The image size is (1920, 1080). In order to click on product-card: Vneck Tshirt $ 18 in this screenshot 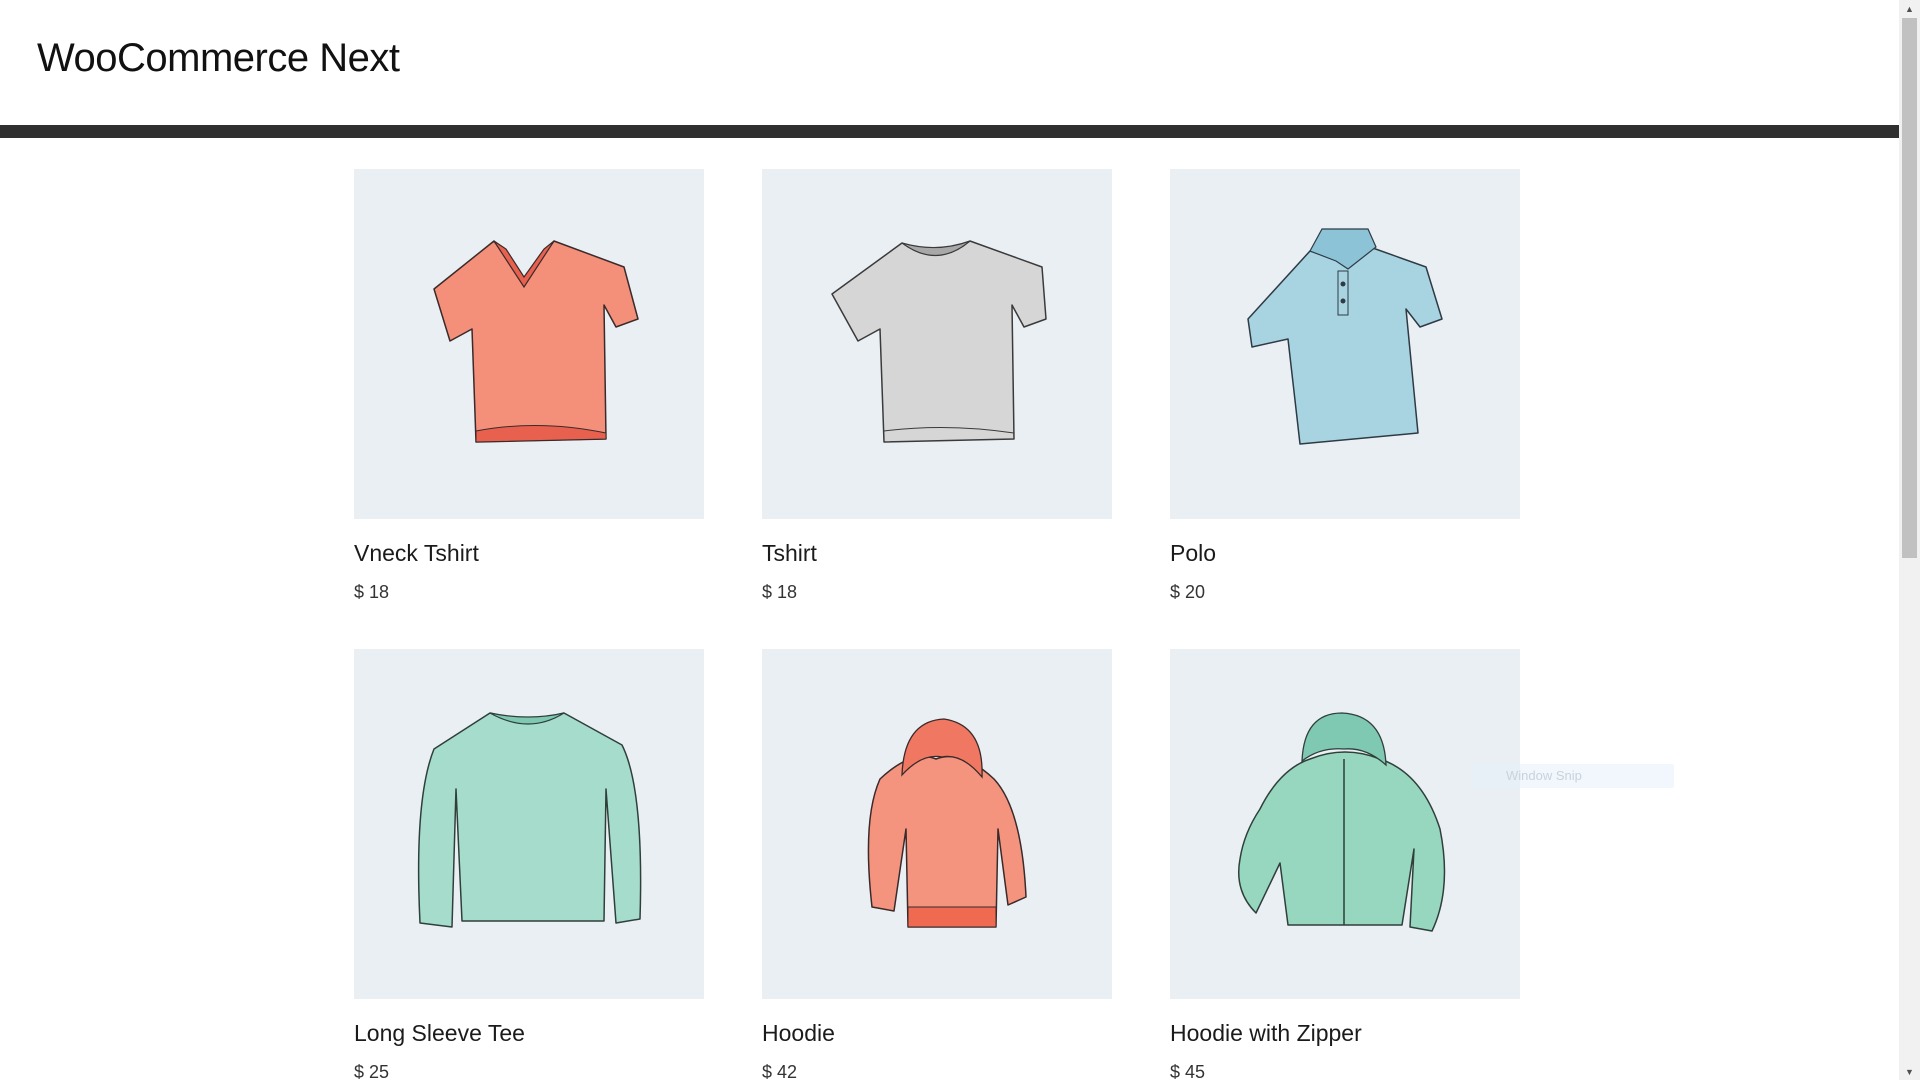, I will do `click(529, 385)`.